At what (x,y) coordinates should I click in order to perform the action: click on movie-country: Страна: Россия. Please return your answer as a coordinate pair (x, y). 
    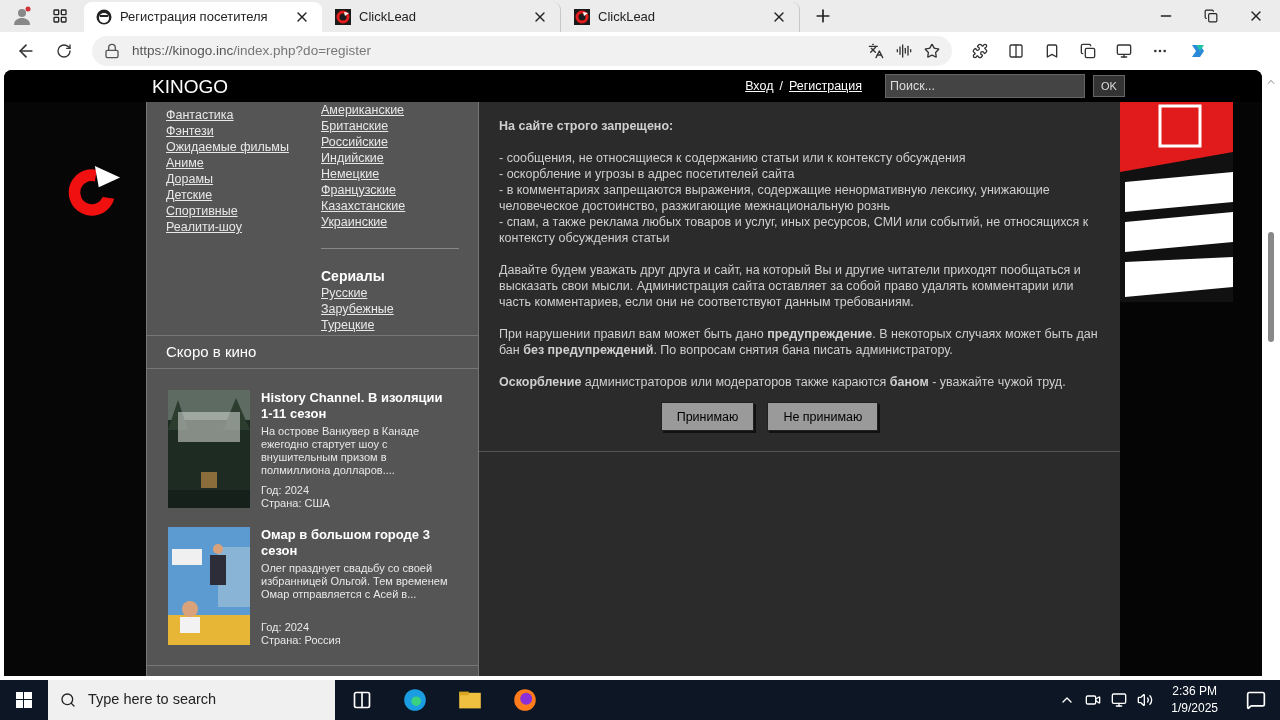
    Looking at the image, I should click on (301, 640).